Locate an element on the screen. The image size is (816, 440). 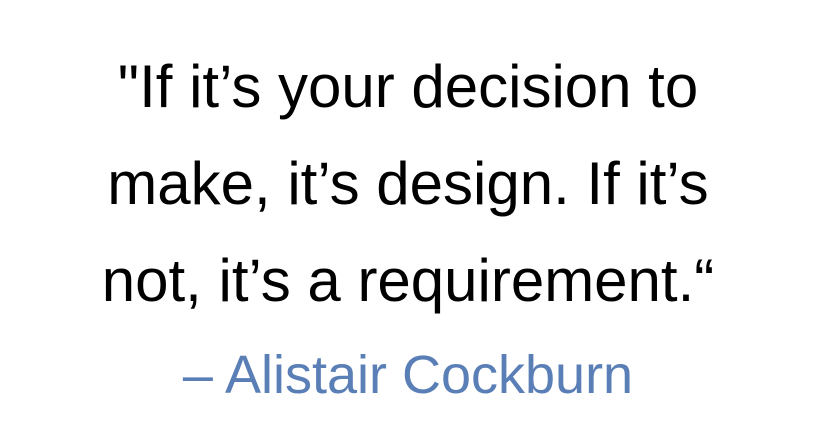
attribution: – Alistair Cockburn is located at coordinates (408, 375).